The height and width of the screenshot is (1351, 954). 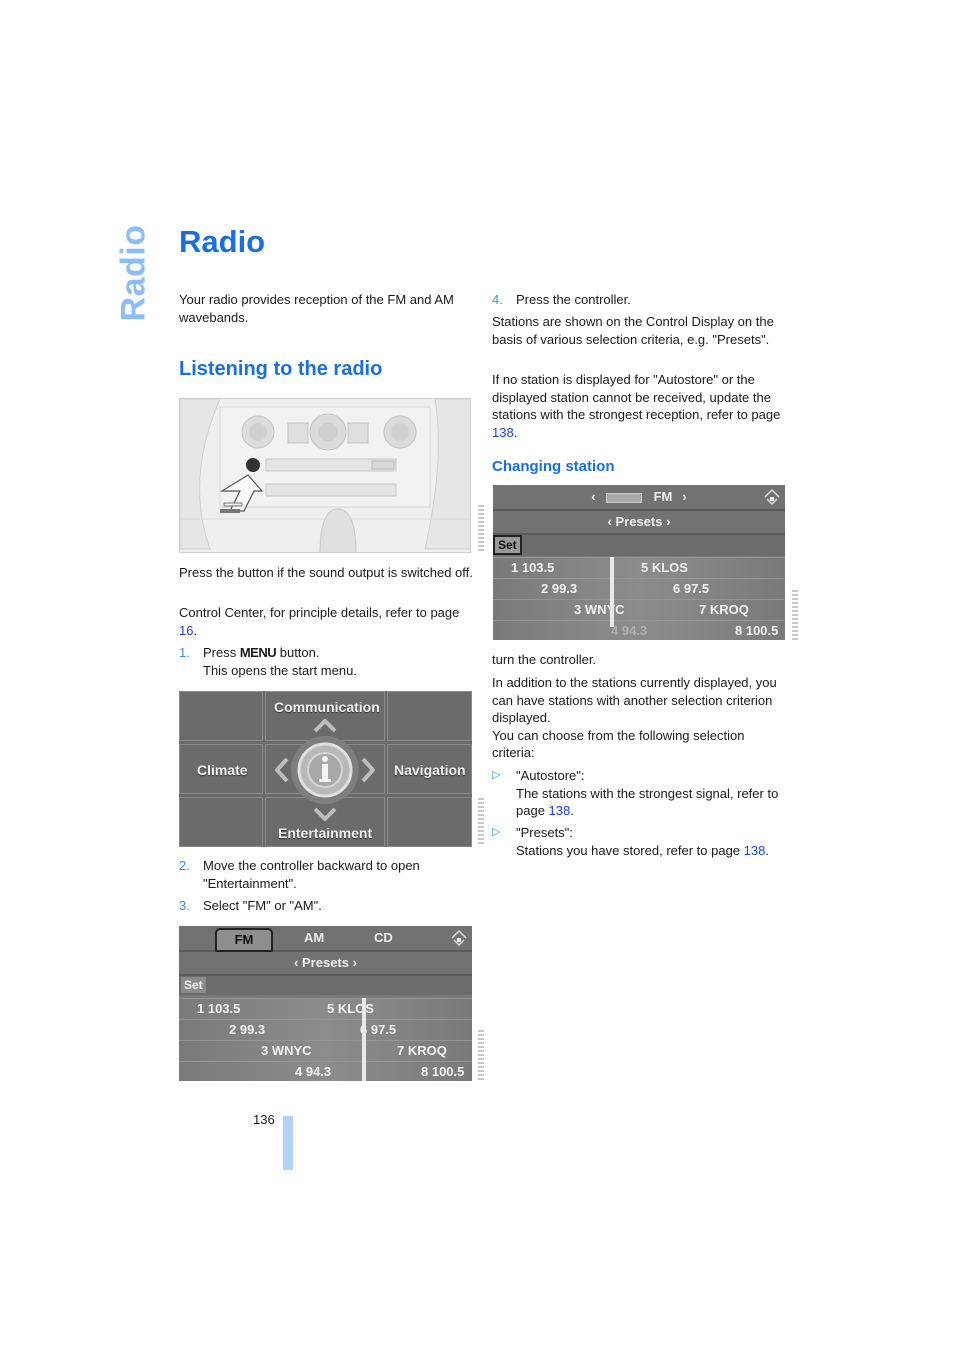 I want to click on tab-fm: FM, so click(x=244, y=940).